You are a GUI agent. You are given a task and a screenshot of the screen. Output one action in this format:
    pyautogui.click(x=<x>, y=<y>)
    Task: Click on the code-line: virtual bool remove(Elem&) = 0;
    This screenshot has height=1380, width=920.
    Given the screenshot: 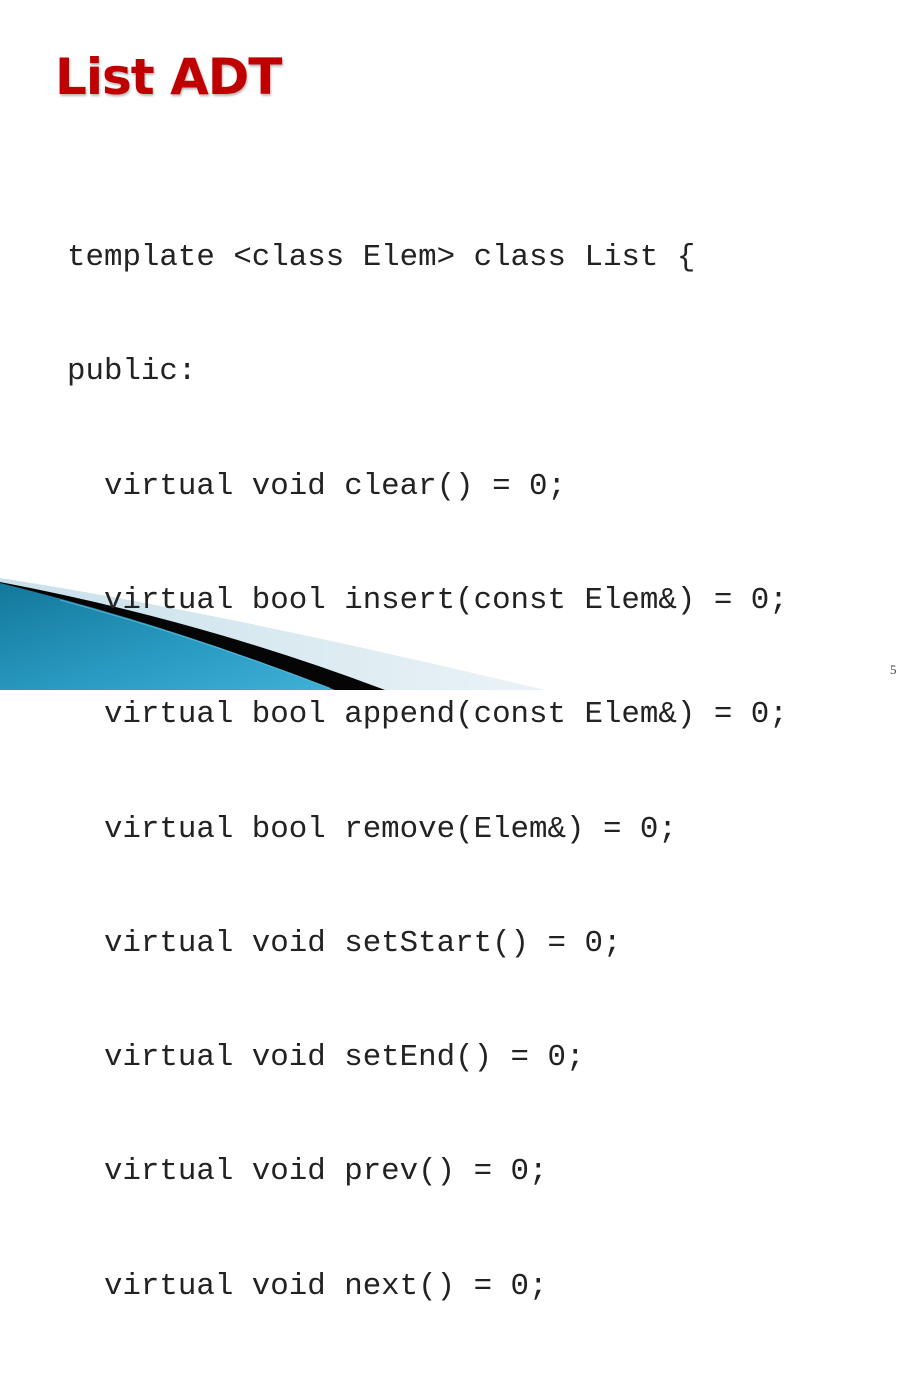 What is the action you would take?
    pyautogui.click(x=372, y=829)
    